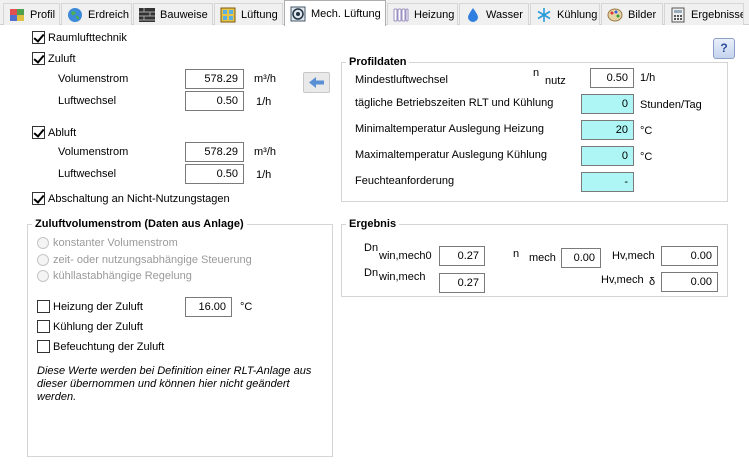  Describe the element at coordinates (115, 243) in the screenshot. I see `konstant-label: konstanter Volumenstrom` at that location.